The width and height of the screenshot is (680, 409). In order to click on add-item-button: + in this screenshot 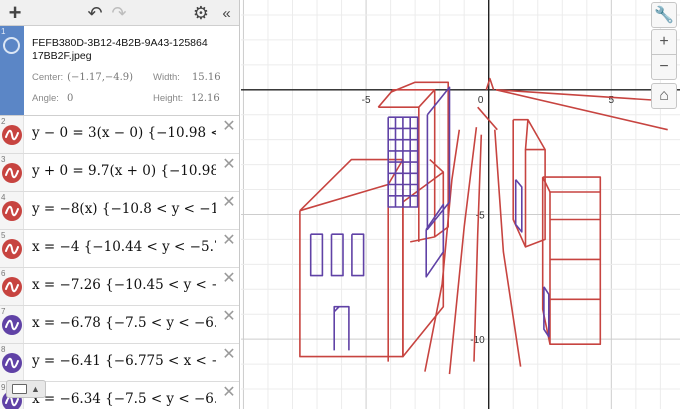, I will do `click(15, 13)`.